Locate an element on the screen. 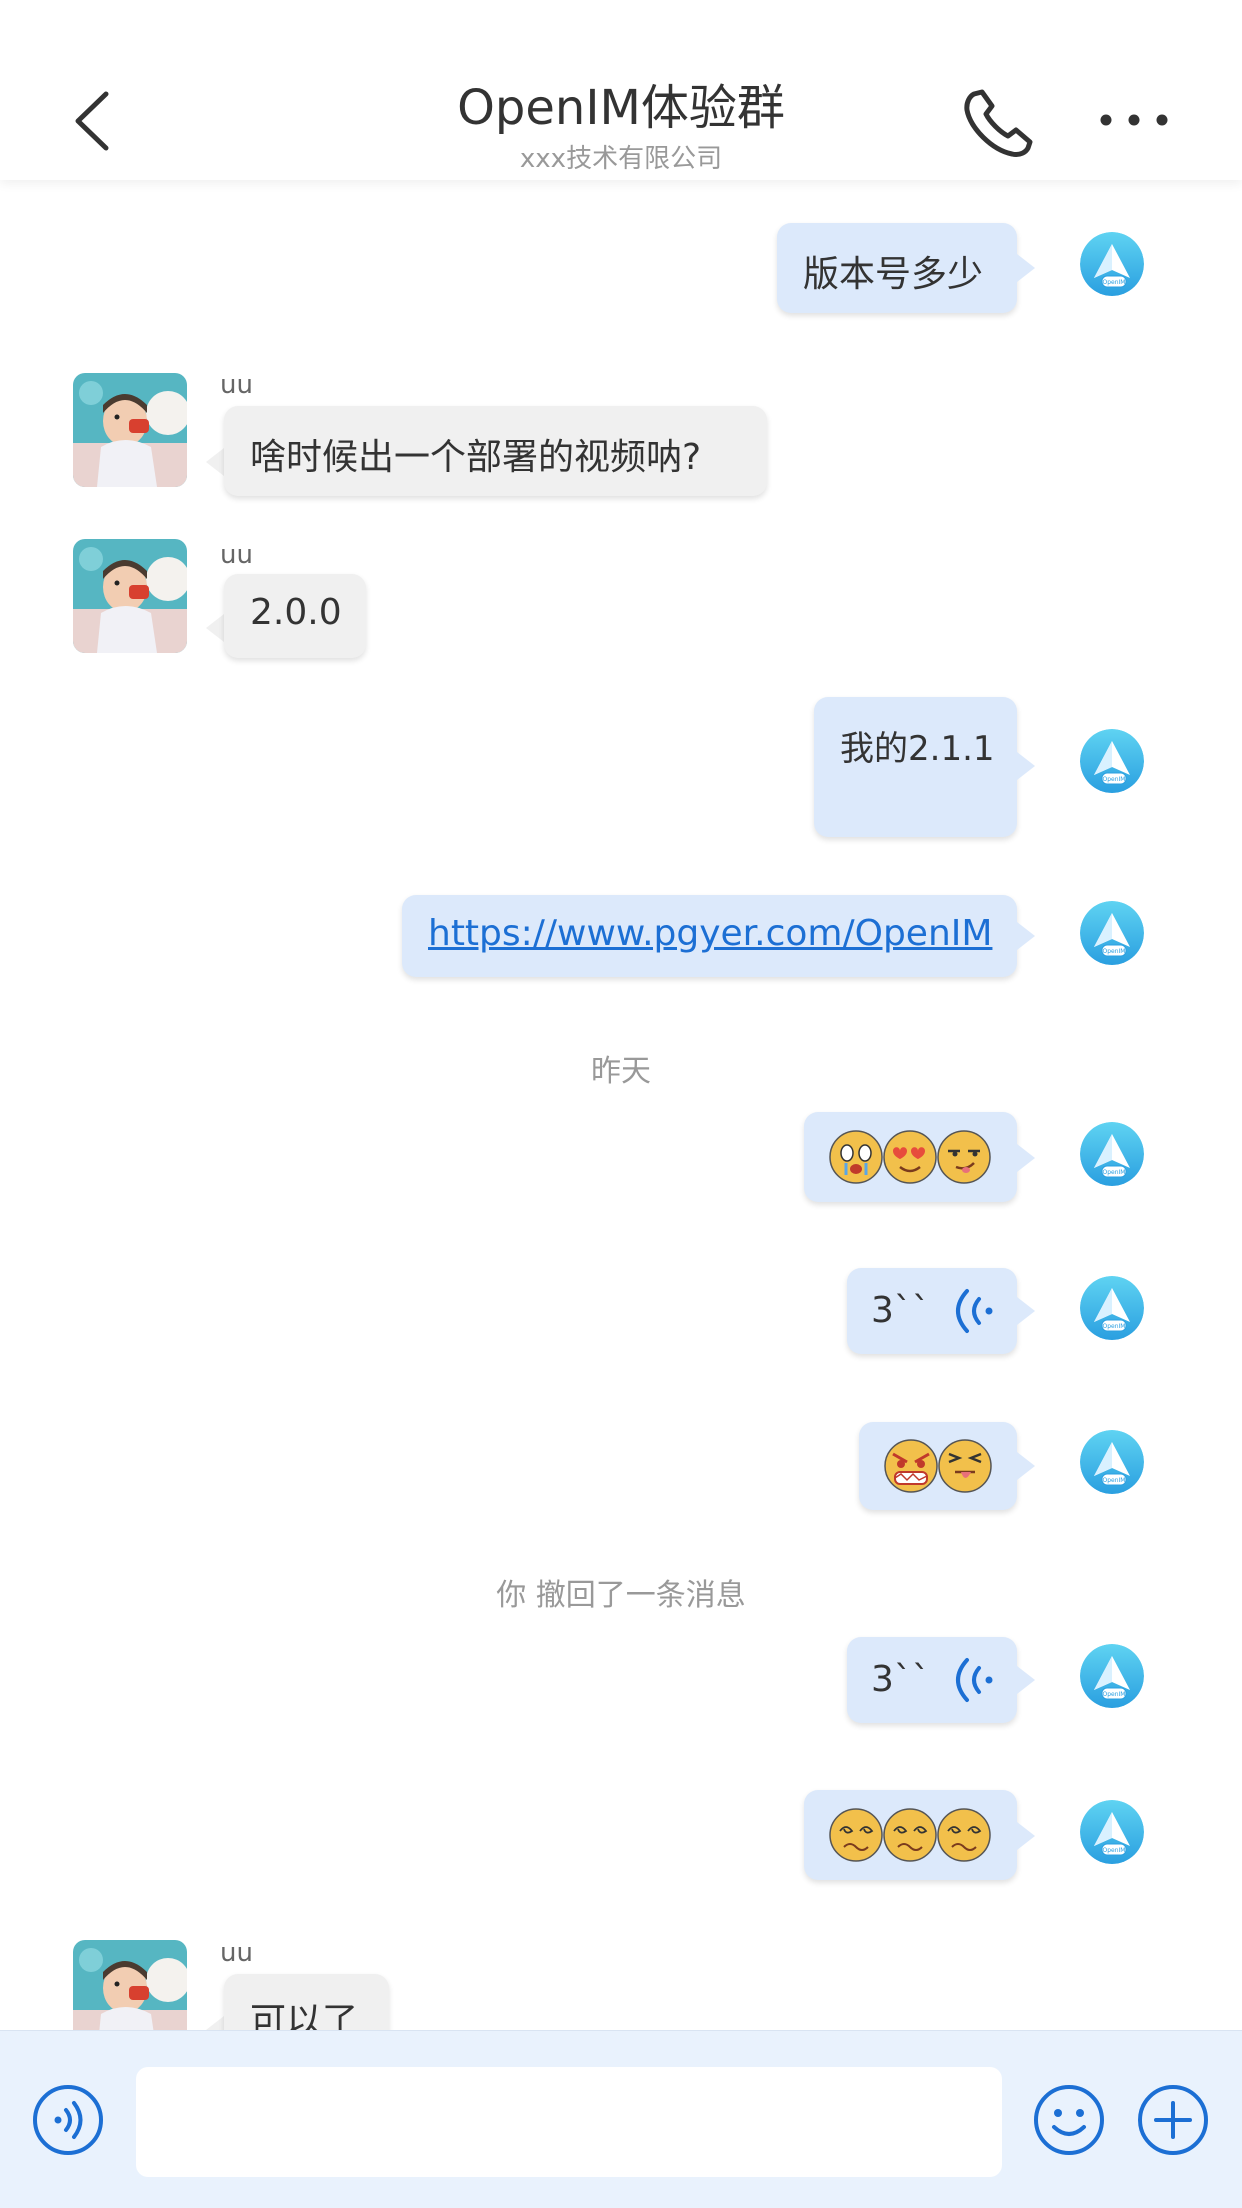  message-text: 2.0.0 is located at coordinates (296, 612).